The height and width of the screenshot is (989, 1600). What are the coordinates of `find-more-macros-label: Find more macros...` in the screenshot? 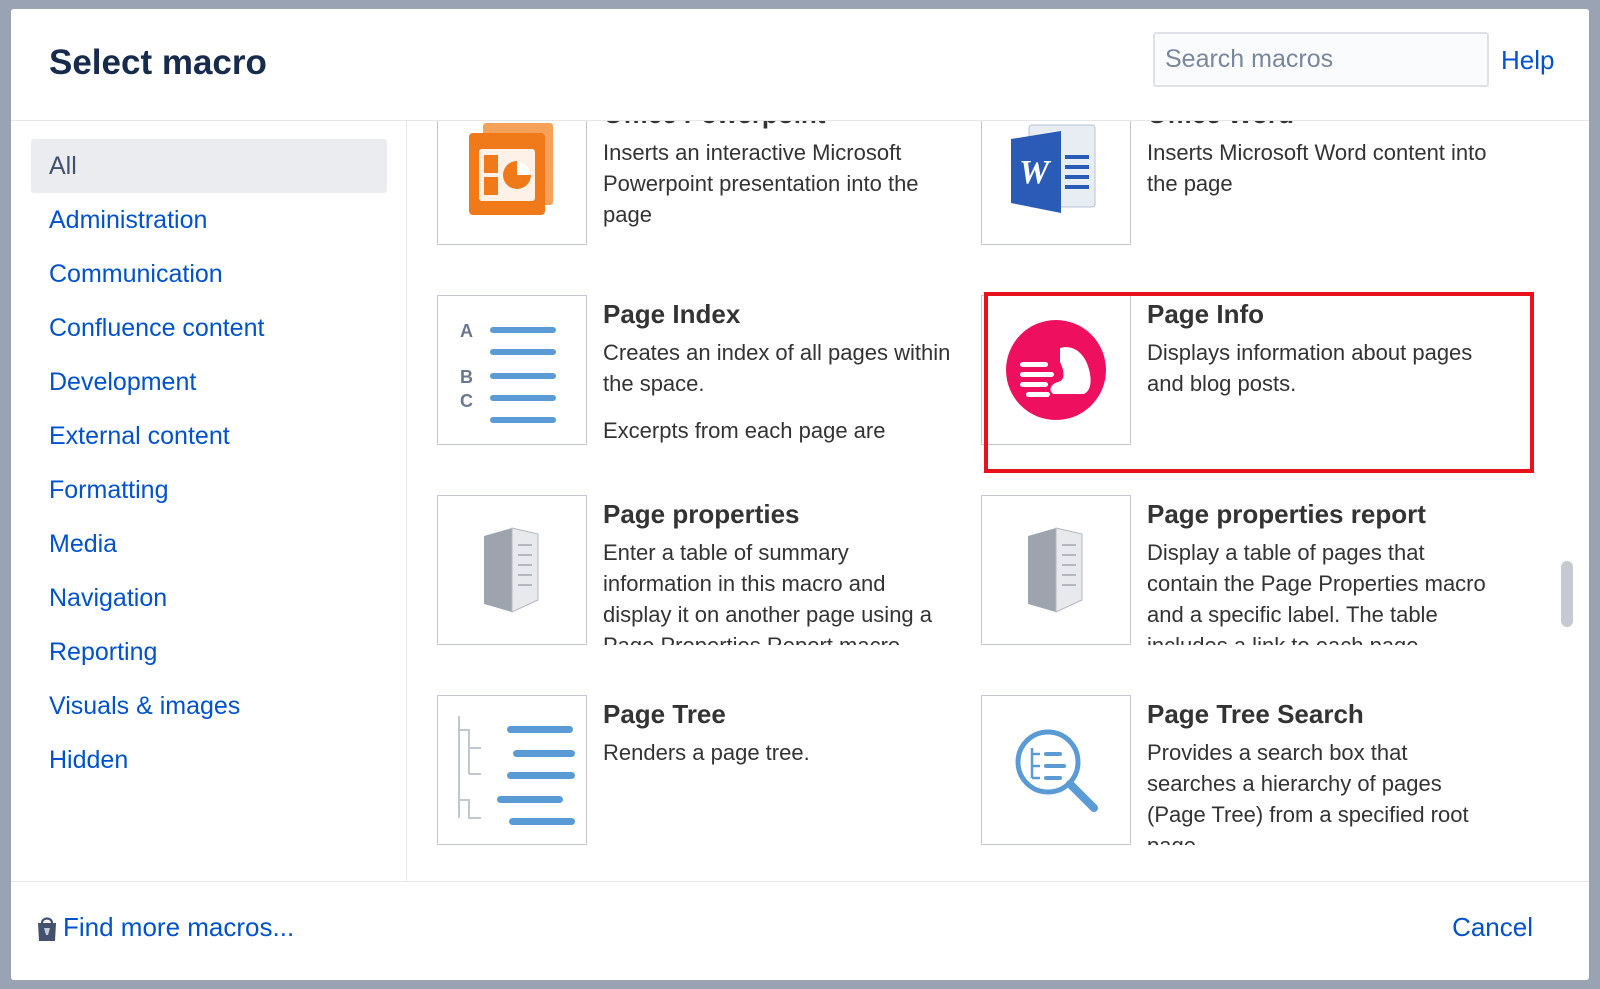 It's located at (179, 927).